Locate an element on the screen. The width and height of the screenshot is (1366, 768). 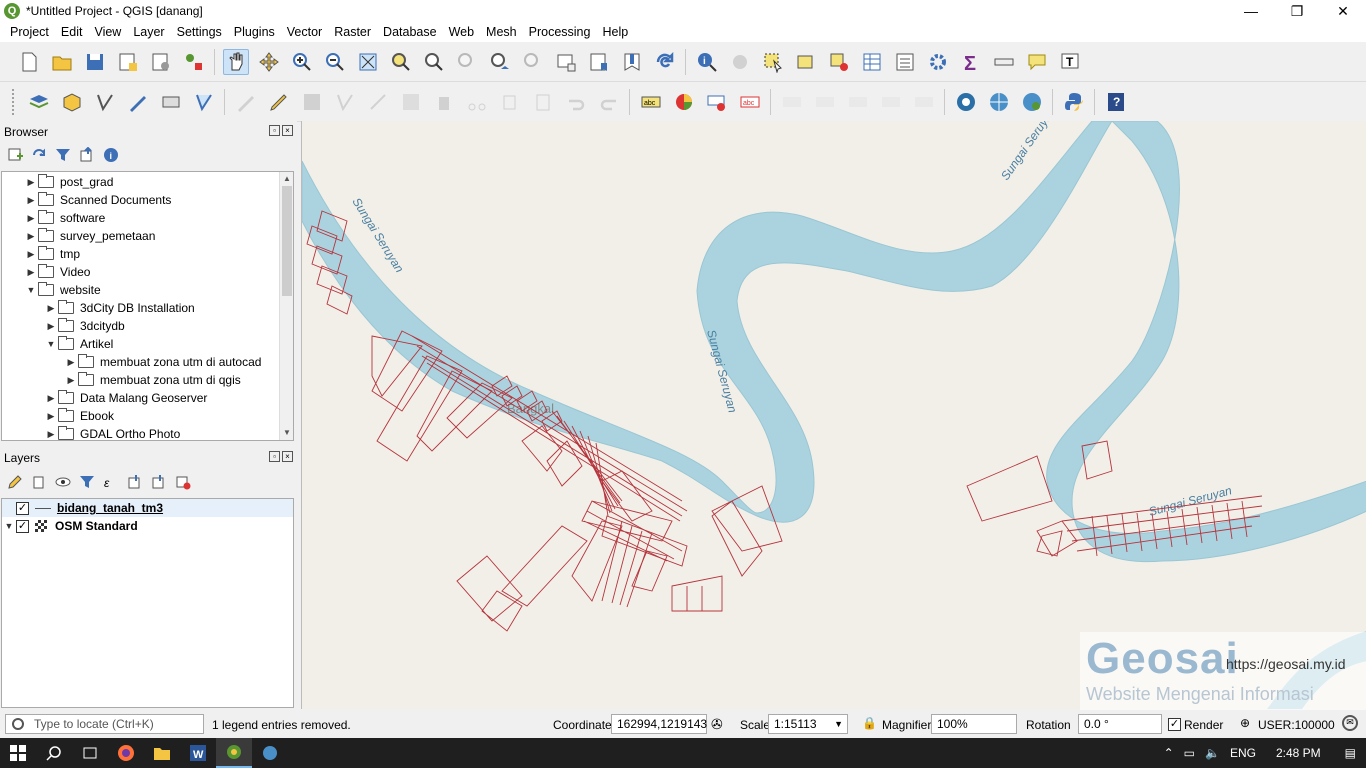
word-icon: W is located at coordinates (198, 753).